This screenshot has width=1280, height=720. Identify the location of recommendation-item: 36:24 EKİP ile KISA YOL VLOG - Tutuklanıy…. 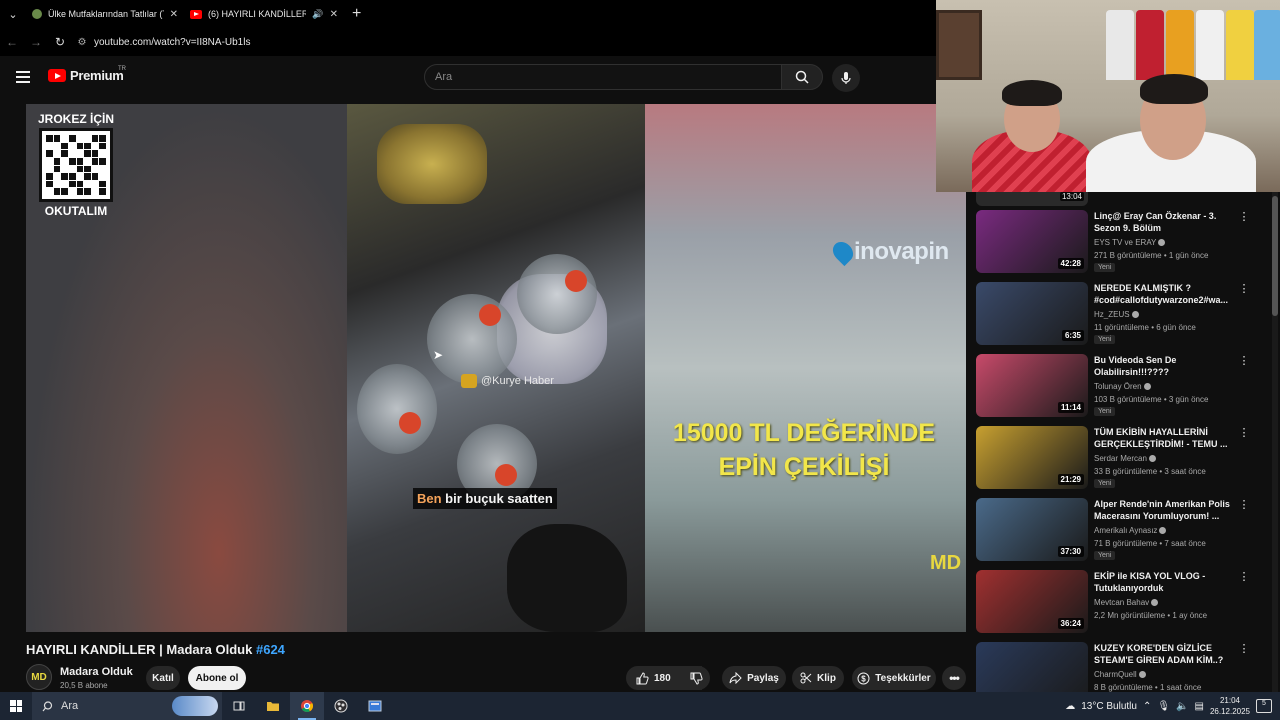
(1121, 603).